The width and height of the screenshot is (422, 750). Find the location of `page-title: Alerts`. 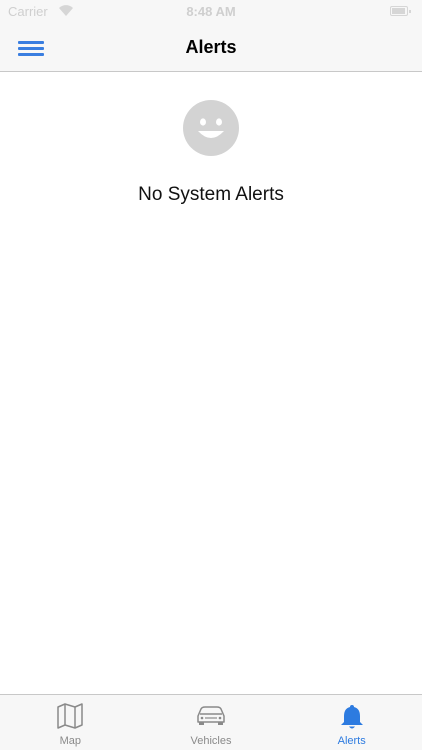

page-title: Alerts is located at coordinates (211, 47).